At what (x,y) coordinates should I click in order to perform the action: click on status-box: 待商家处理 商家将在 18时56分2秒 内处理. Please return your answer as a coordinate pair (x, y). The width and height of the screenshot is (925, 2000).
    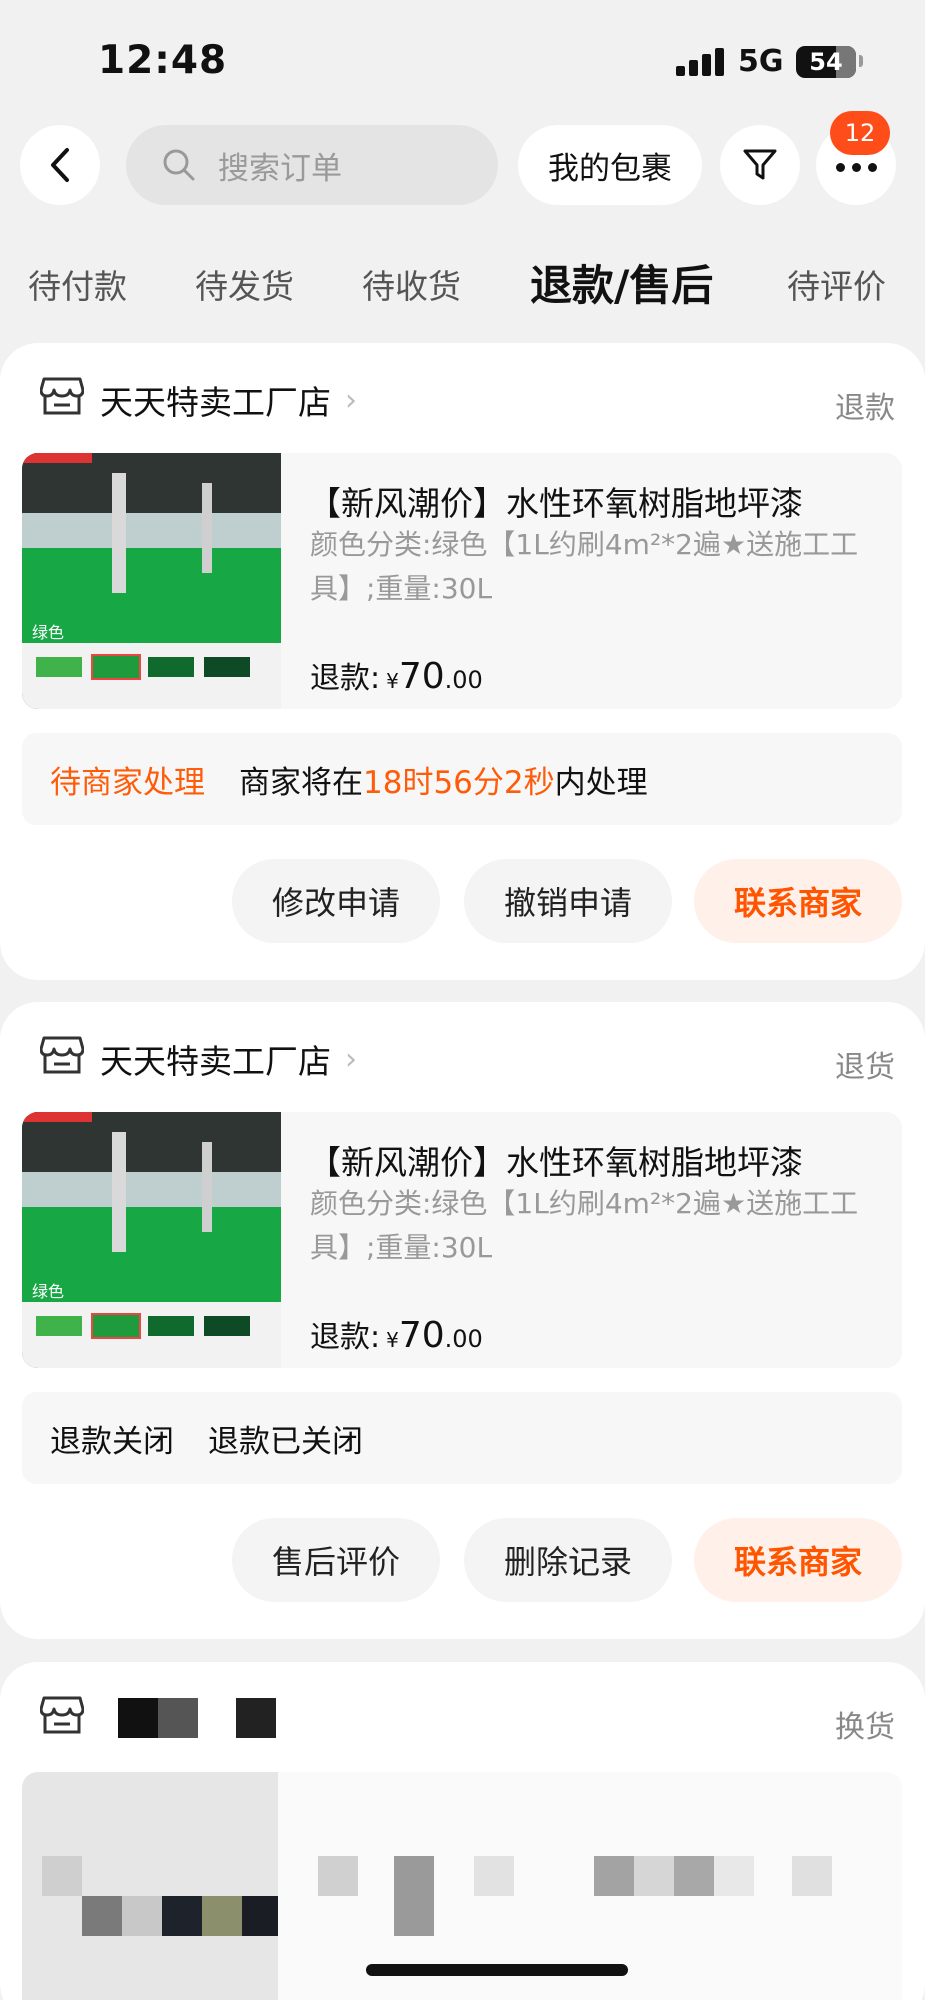
    Looking at the image, I should click on (462, 779).